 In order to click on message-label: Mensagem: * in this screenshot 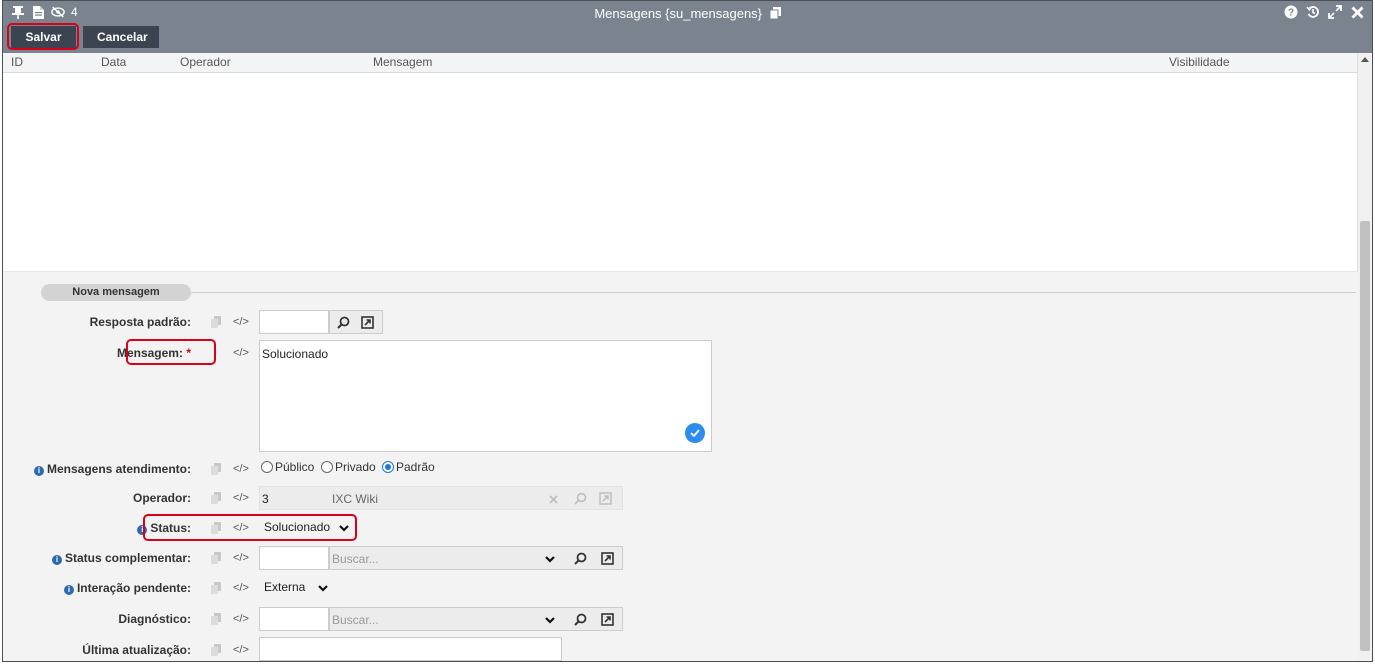, I will do `click(153, 353)`.